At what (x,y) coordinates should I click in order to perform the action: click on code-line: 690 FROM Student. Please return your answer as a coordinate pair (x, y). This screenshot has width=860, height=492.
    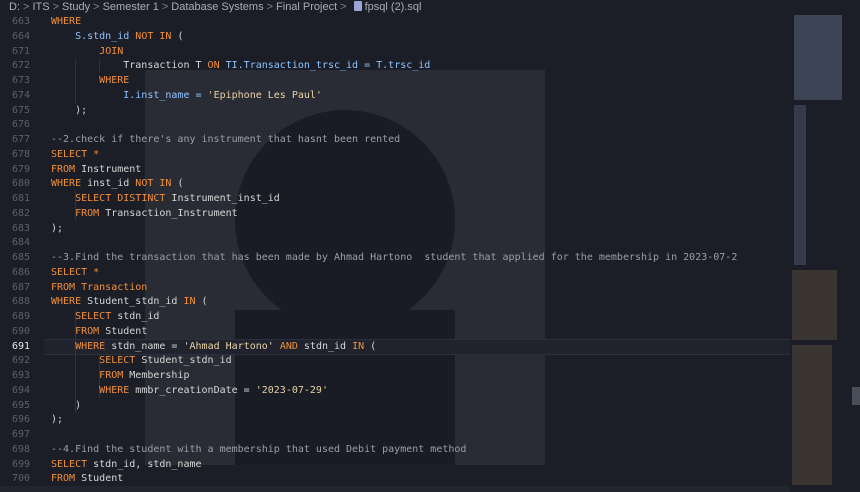
    Looking at the image, I should click on (73, 332).